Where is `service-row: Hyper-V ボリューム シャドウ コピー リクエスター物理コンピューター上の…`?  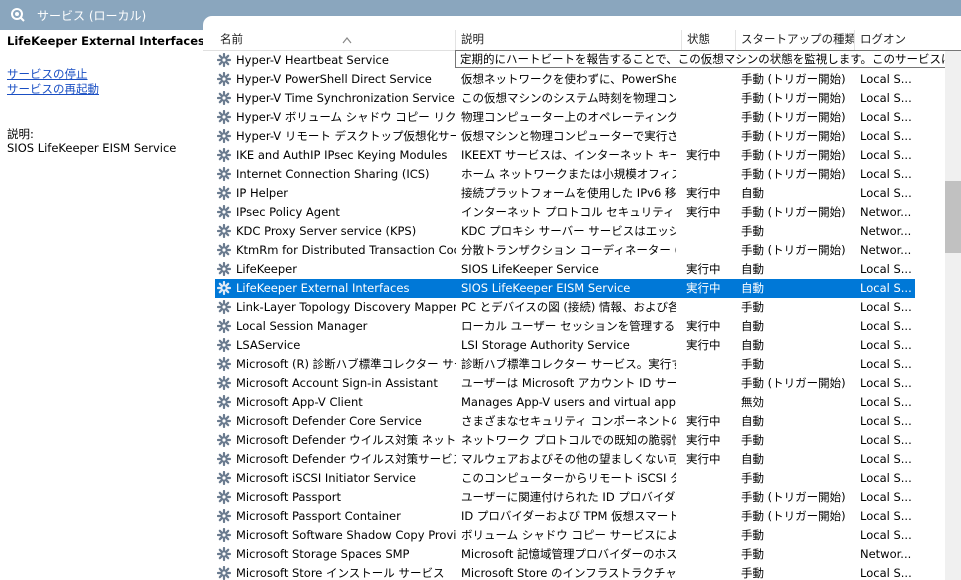 service-row: Hyper-V ボリューム シャドウ コピー リクエスター物理コンピューター上の… is located at coordinates (565, 117).